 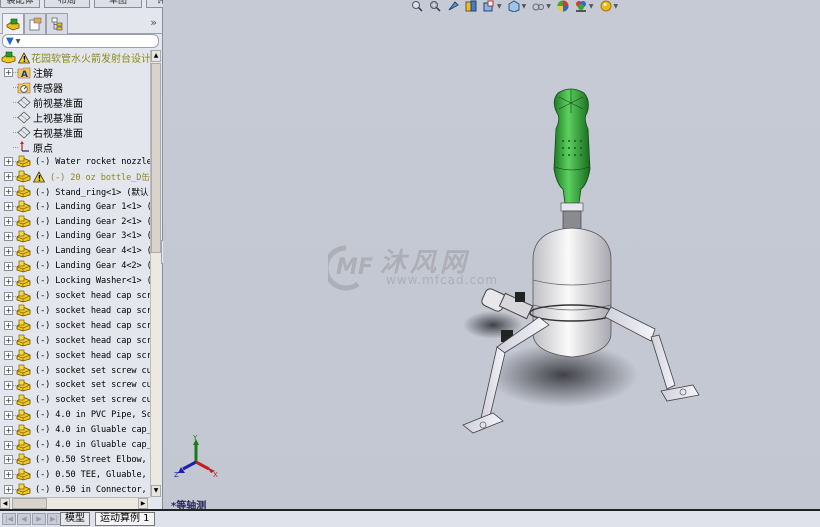 I want to click on tree-item: 前视基准面, so click(x=75, y=102).